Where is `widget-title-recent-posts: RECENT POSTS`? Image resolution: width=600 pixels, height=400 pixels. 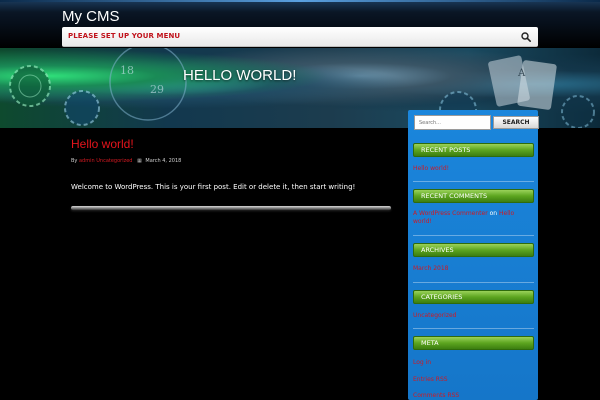
widget-title-recent-posts: RECENT POSTS is located at coordinates (473, 150).